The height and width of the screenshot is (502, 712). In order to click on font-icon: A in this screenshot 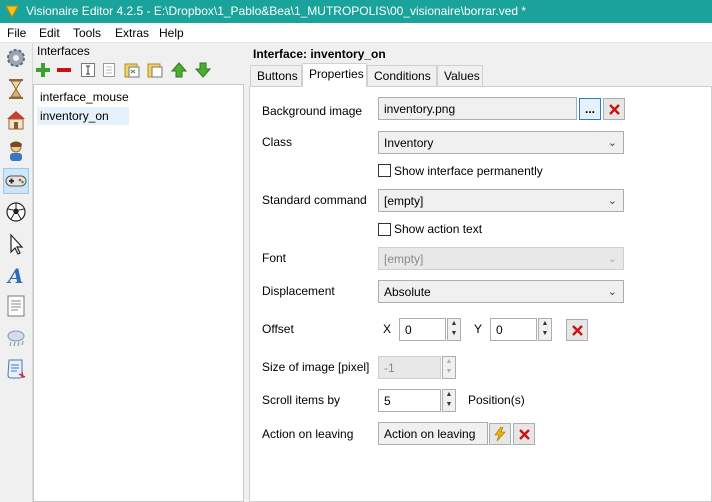, I will do `click(16, 275)`.